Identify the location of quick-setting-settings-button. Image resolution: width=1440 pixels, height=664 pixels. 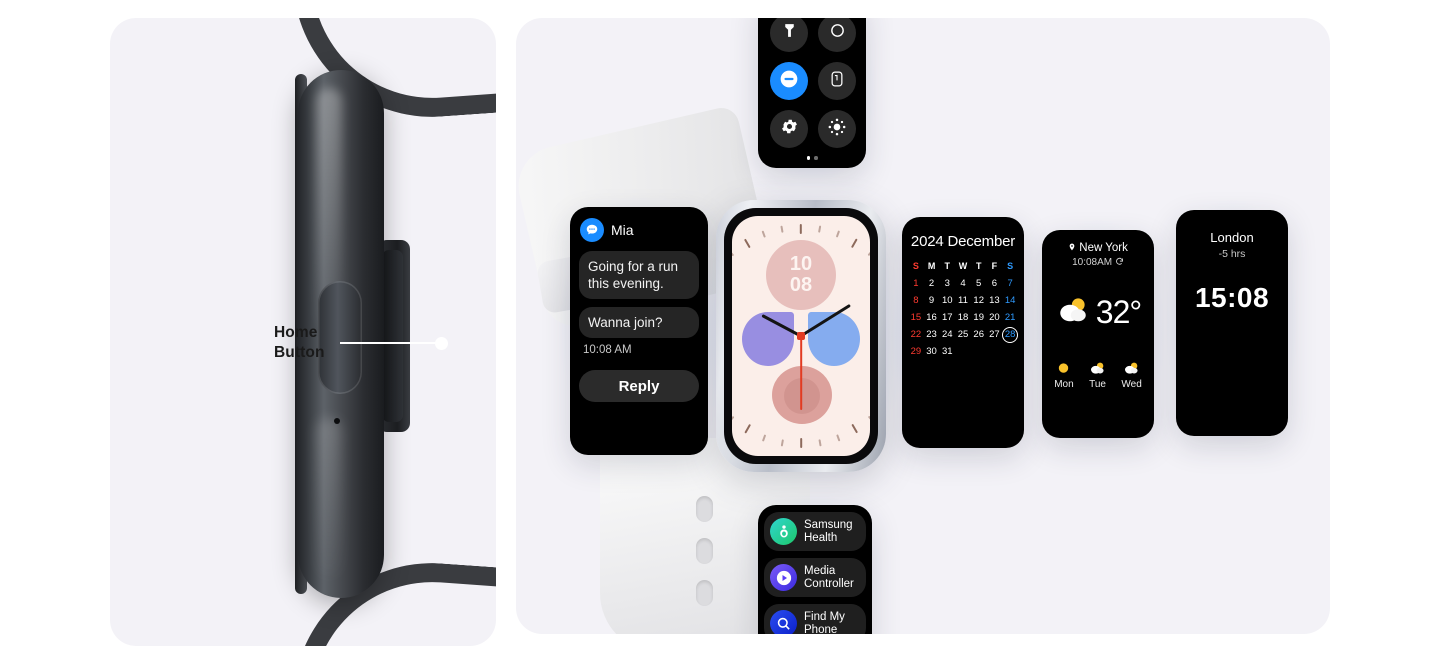
(789, 129).